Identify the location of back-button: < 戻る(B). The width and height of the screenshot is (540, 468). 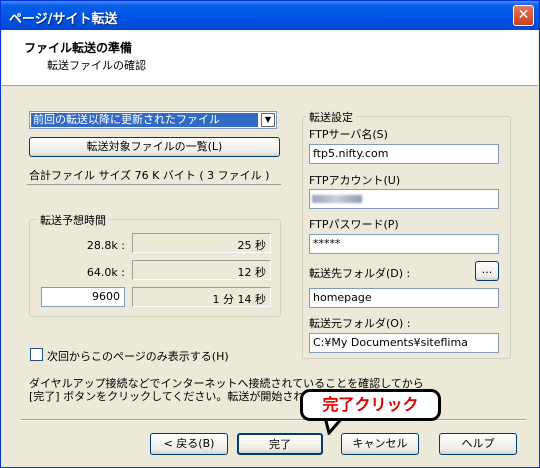
(189, 444).